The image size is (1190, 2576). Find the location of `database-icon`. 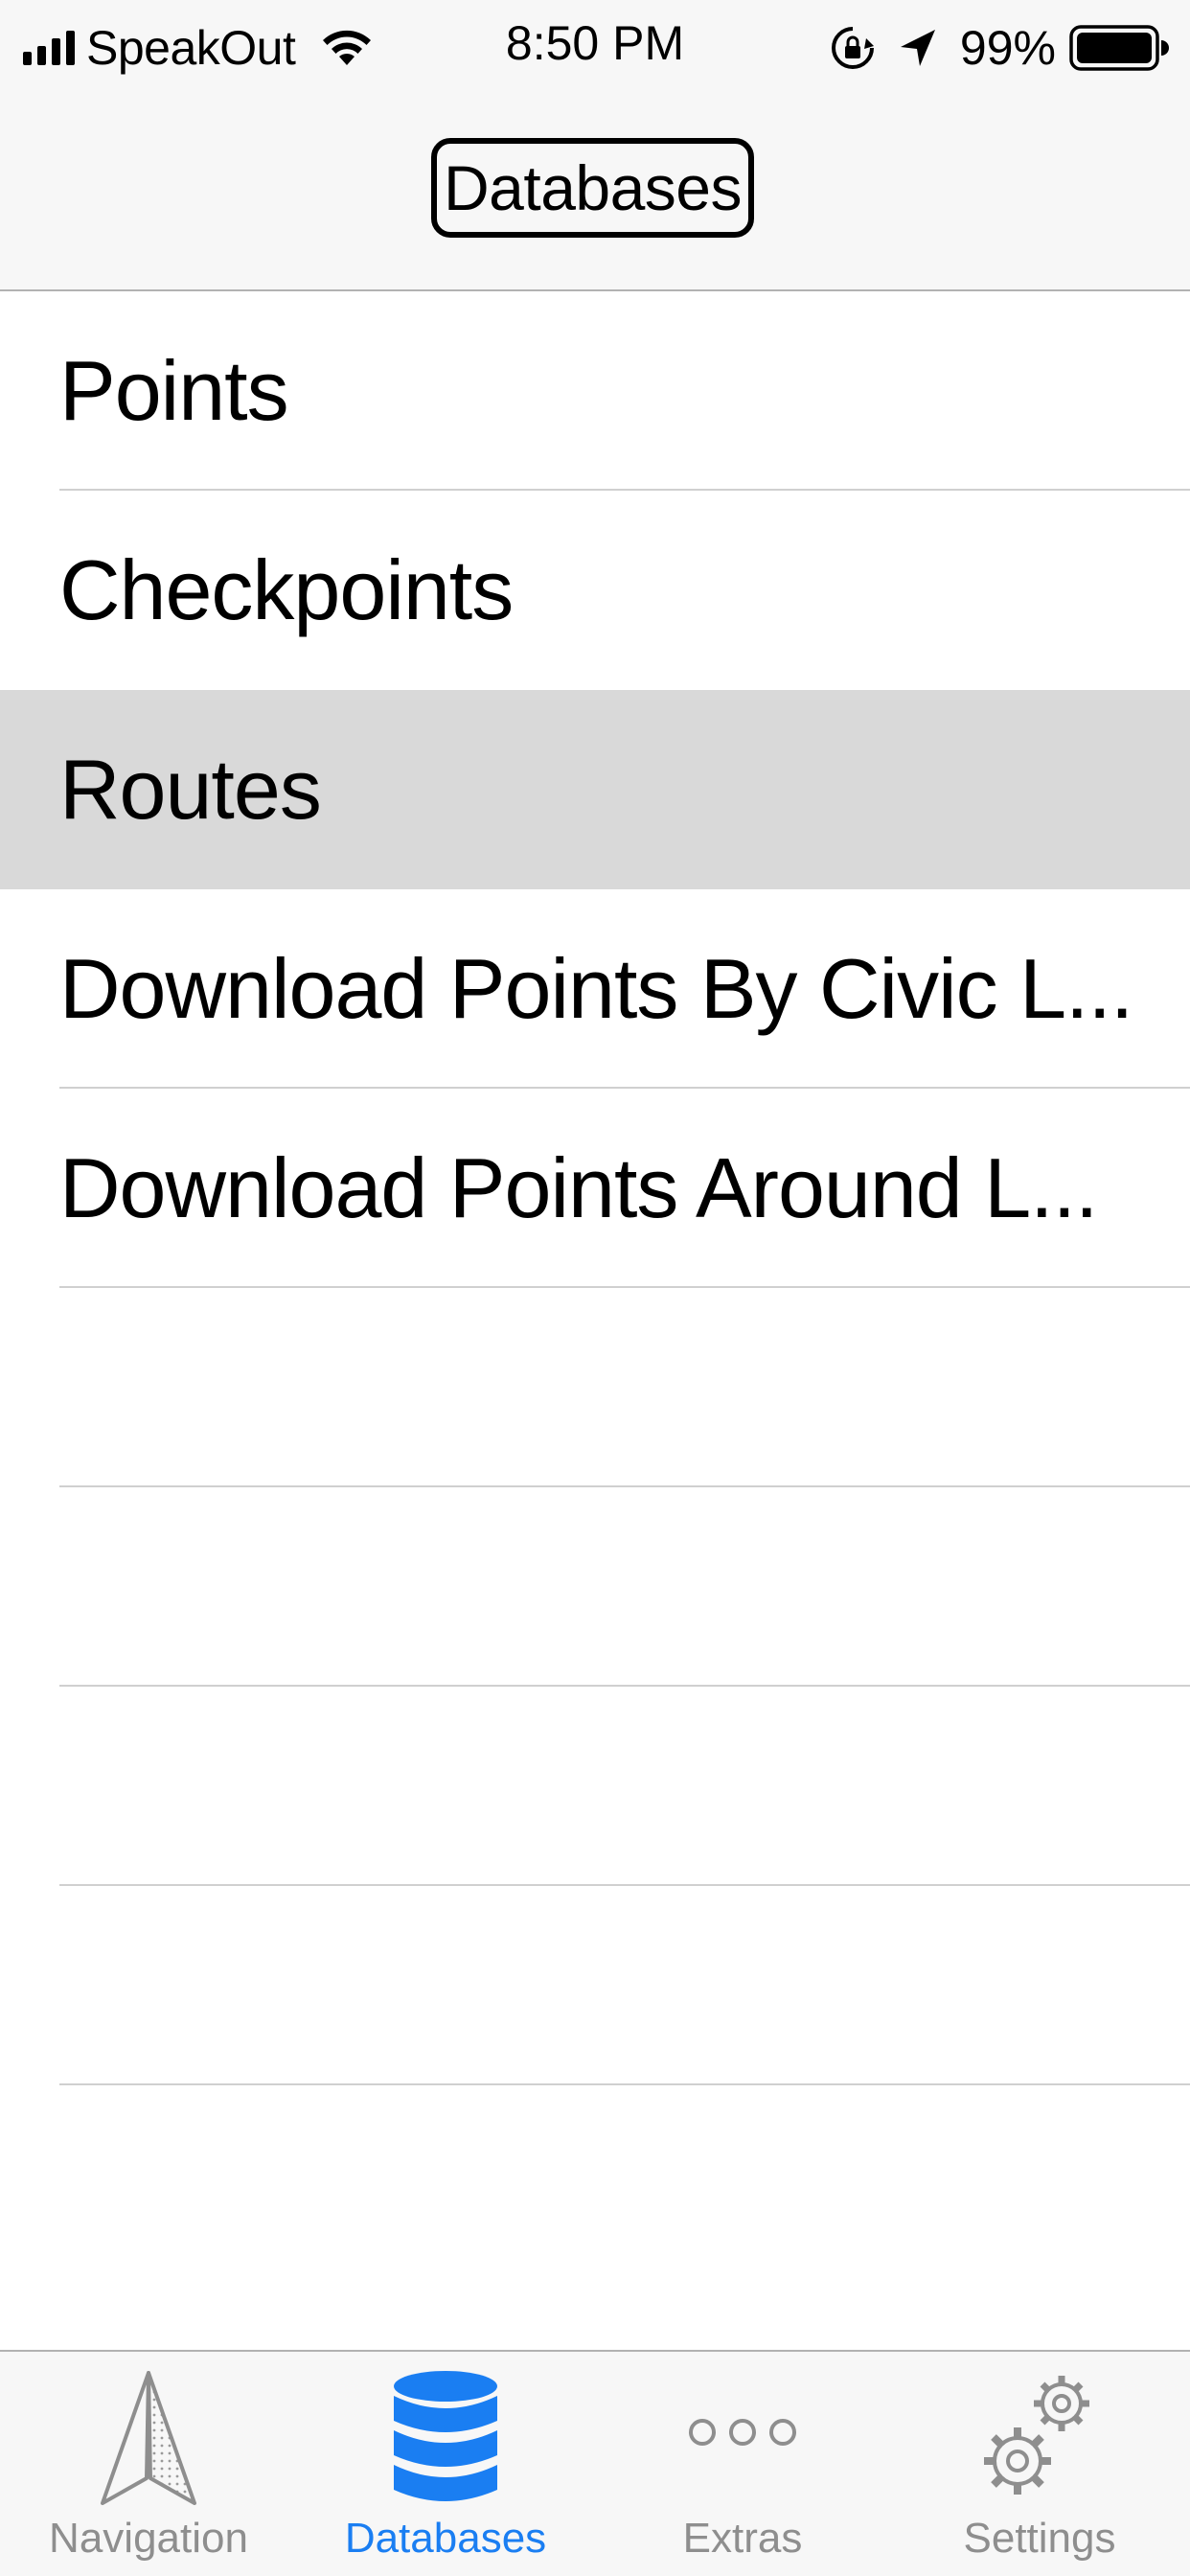

database-icon is located at coordinates (445, 2436).